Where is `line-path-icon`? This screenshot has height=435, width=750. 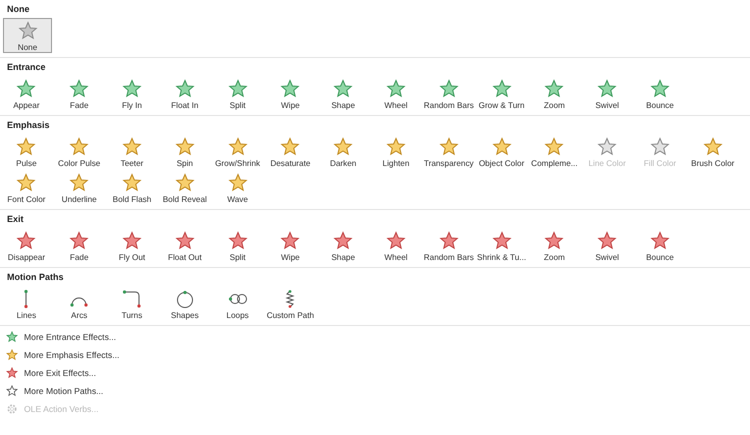 line-path-icon is located at coordinates (26, 299).